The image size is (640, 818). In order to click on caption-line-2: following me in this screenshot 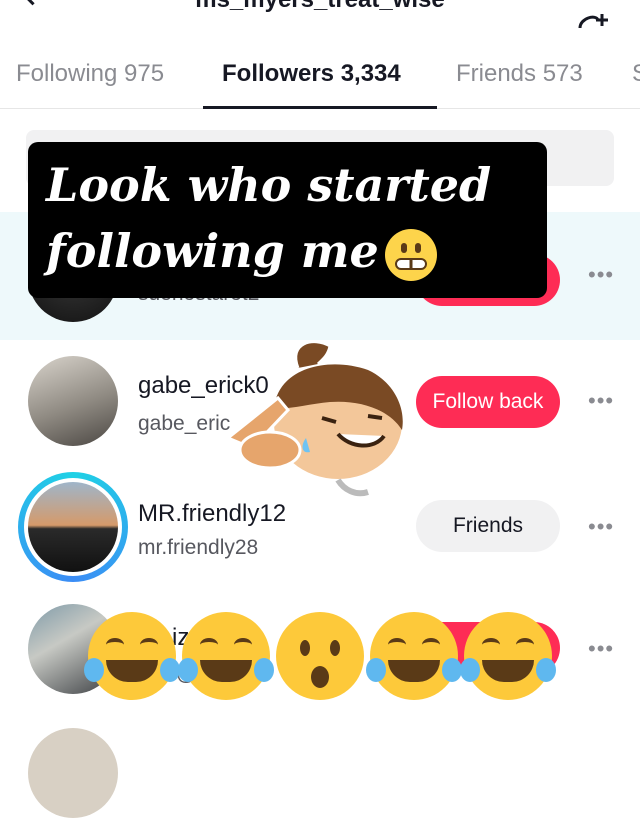, I will do `click(291, 251)`.